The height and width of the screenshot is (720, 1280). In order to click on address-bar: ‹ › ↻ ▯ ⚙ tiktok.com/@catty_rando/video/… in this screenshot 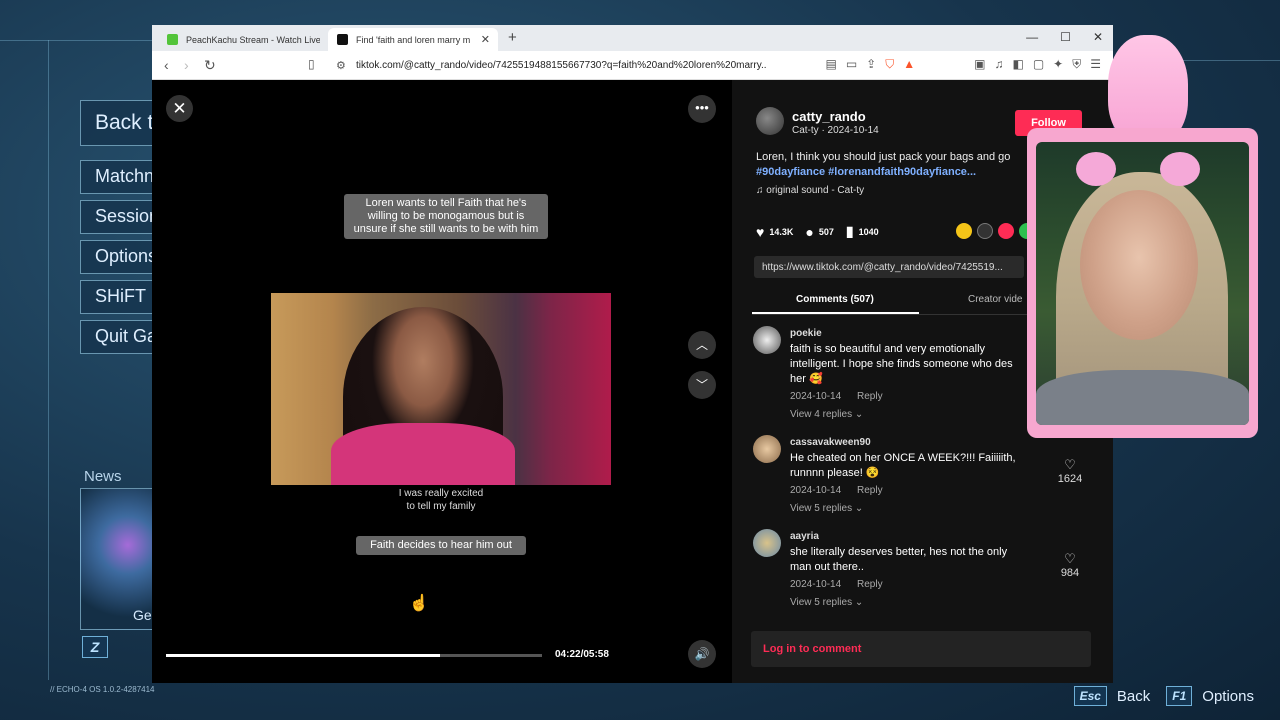, I will do `click(632, 65)`.